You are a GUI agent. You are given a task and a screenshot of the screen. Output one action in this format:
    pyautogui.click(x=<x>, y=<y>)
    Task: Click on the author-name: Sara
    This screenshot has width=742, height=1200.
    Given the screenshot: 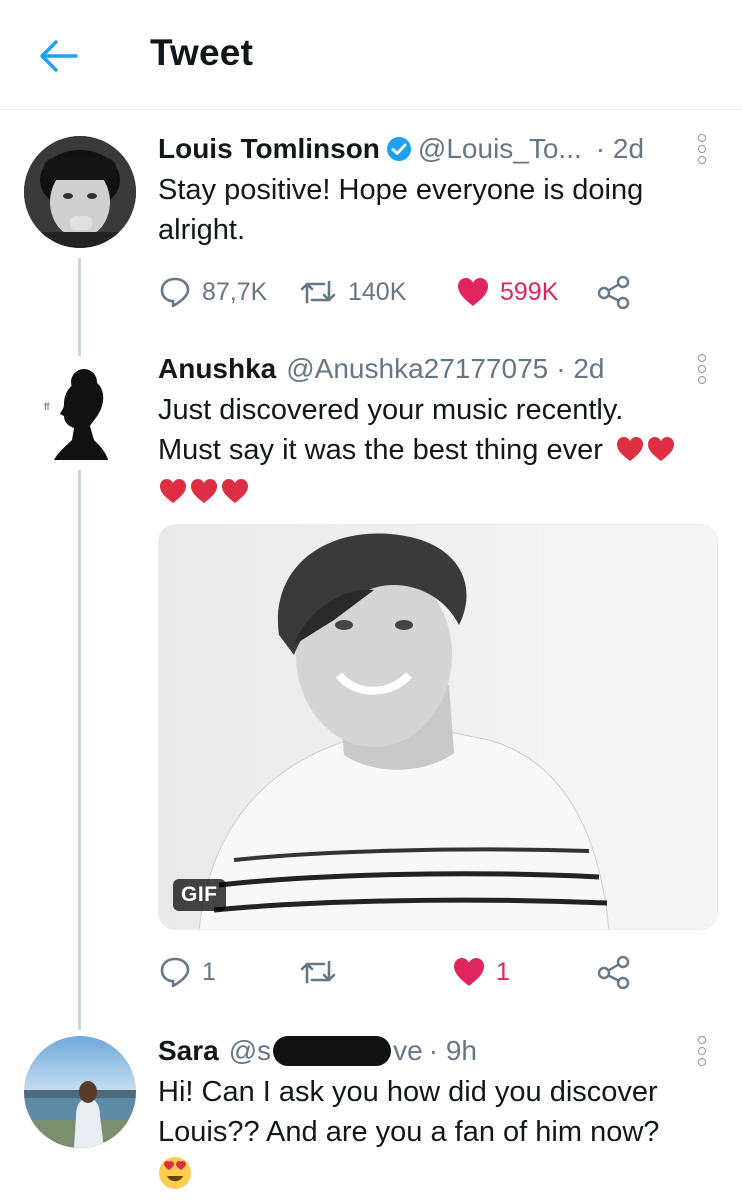 What is the action you would take?
    pyautogui.click(x=188, y=1051)
    